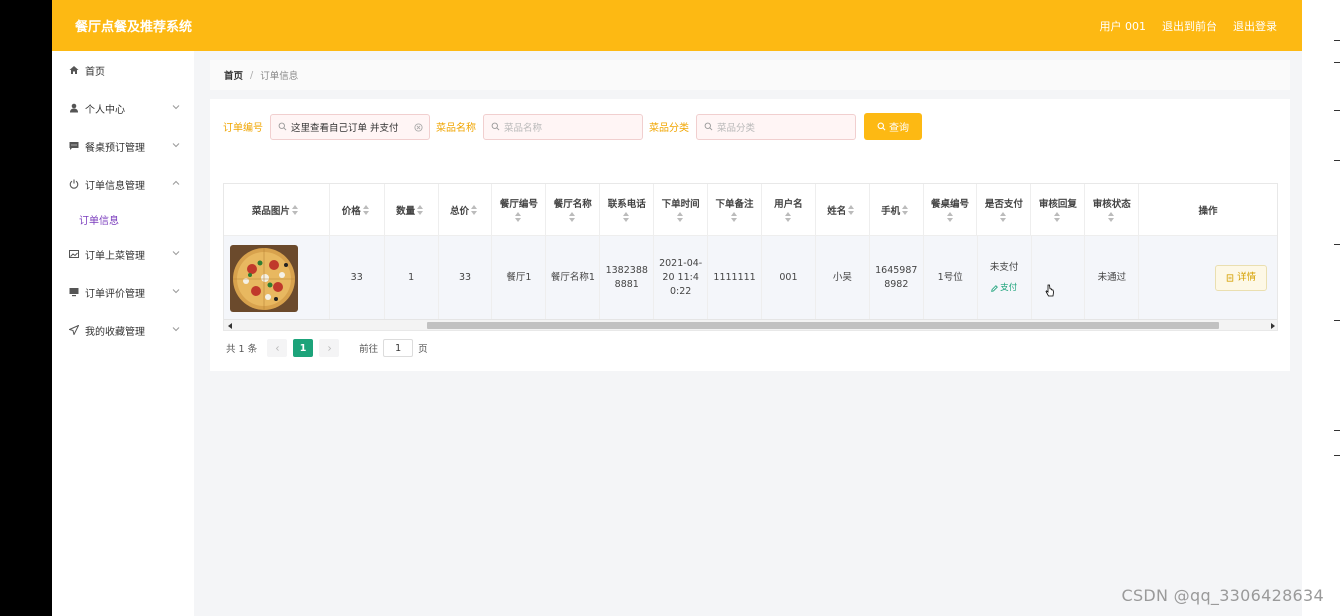  I want to click on prev-page-button, so click(277, 348).